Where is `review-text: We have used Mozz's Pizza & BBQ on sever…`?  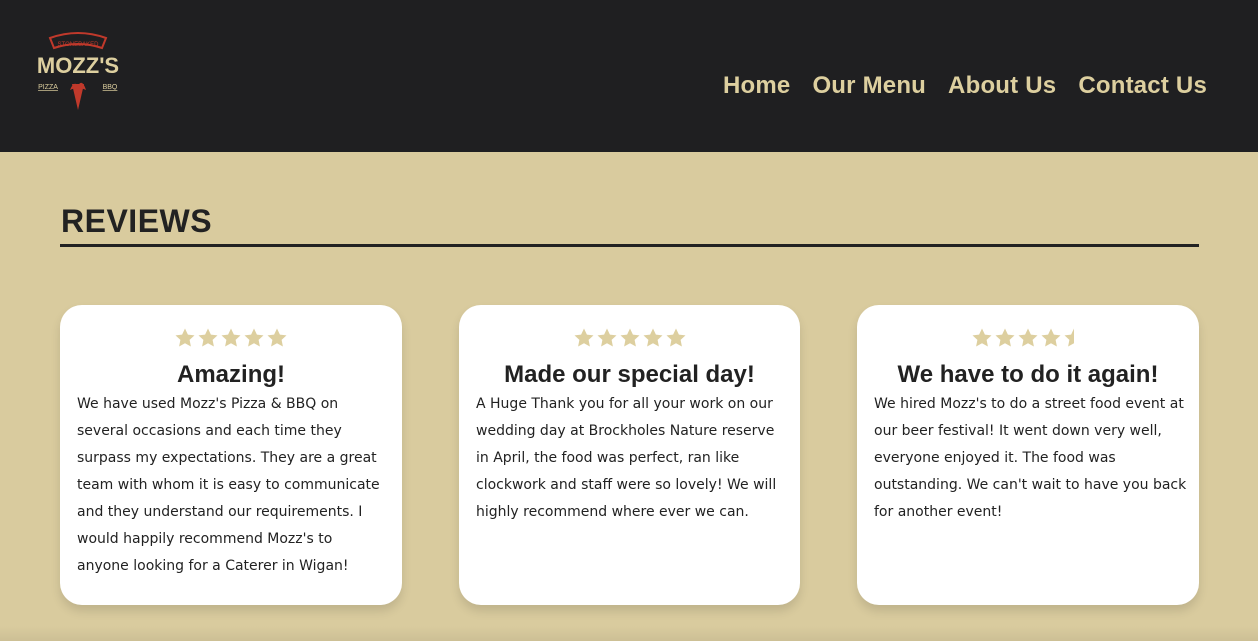
review-text: We have used Mozz's Pizza & BBQ on sever… is located at coordinates (228, 485).